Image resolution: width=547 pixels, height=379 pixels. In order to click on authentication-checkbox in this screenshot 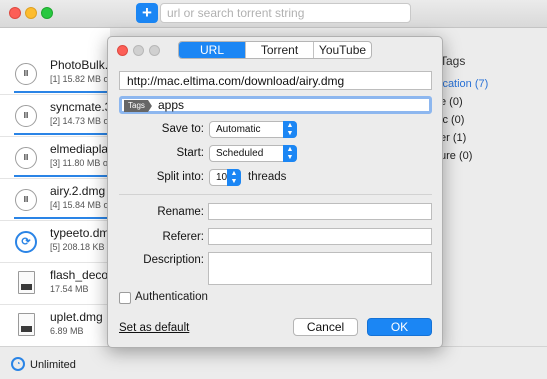, I will do `click(125, 298)`.